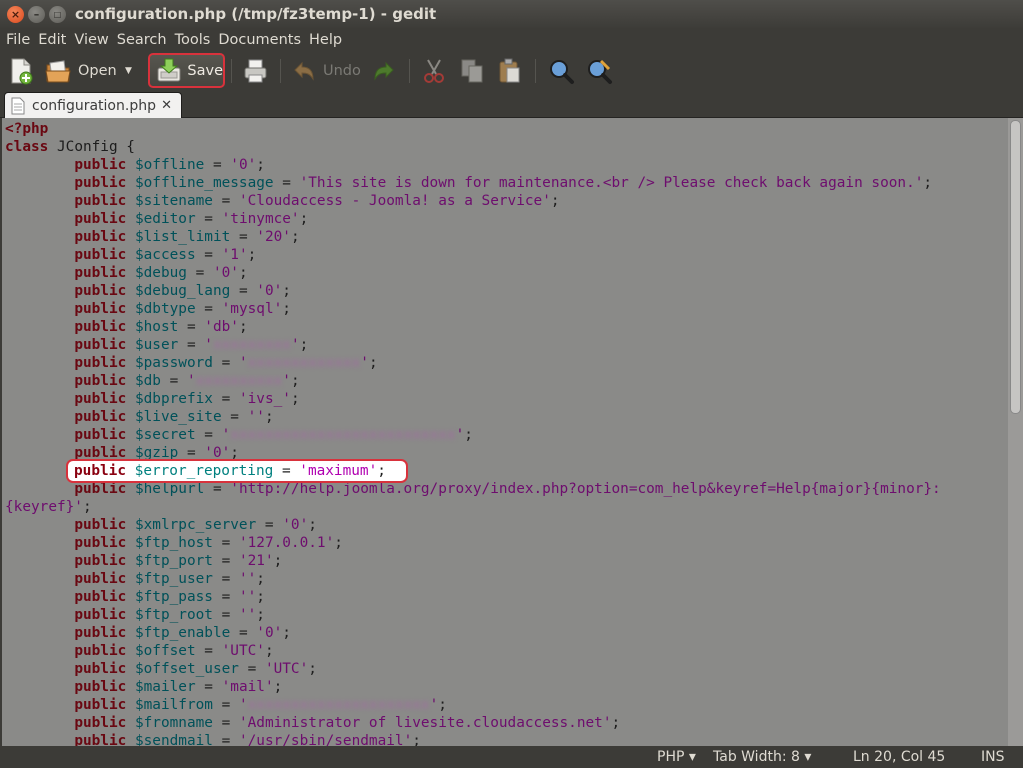 This screenshot has height=768, width=1023. I want to click on save-button: Save, so click(186, 70).